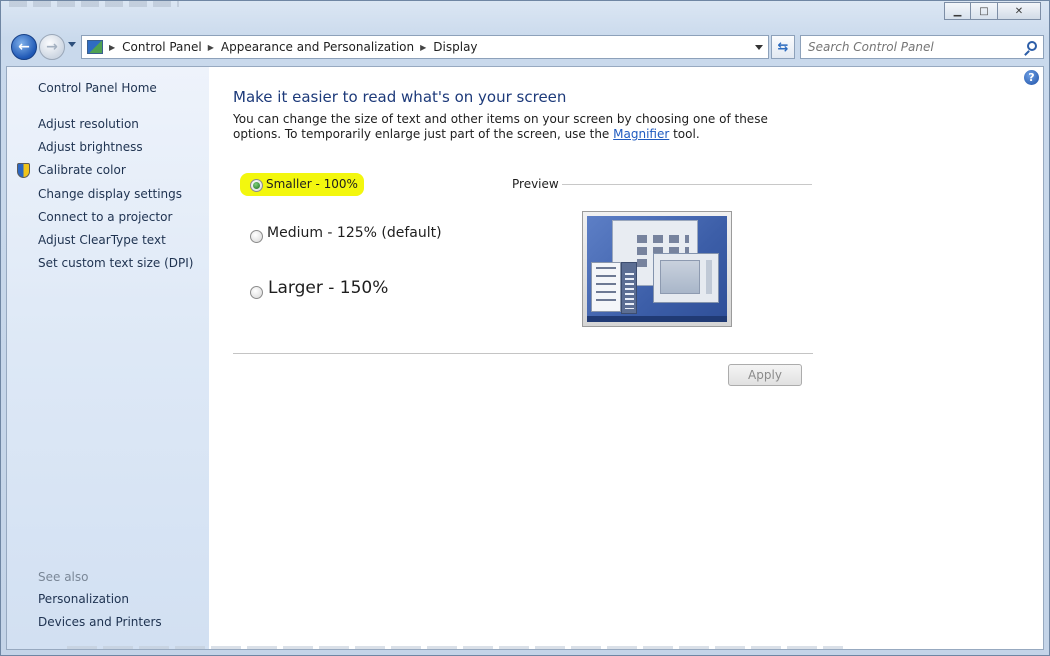 The height and width of the screenshot is (656, 1050). I want to click on title-bar-text, so click(94, 4).